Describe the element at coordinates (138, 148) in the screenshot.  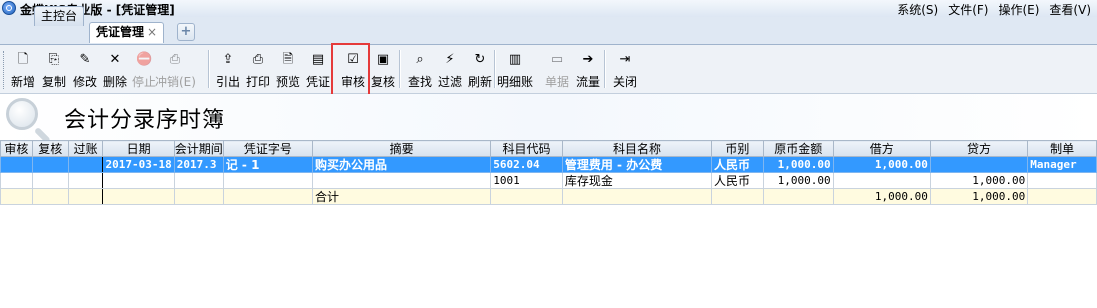
I see `column-header-date: 日期` at that location.